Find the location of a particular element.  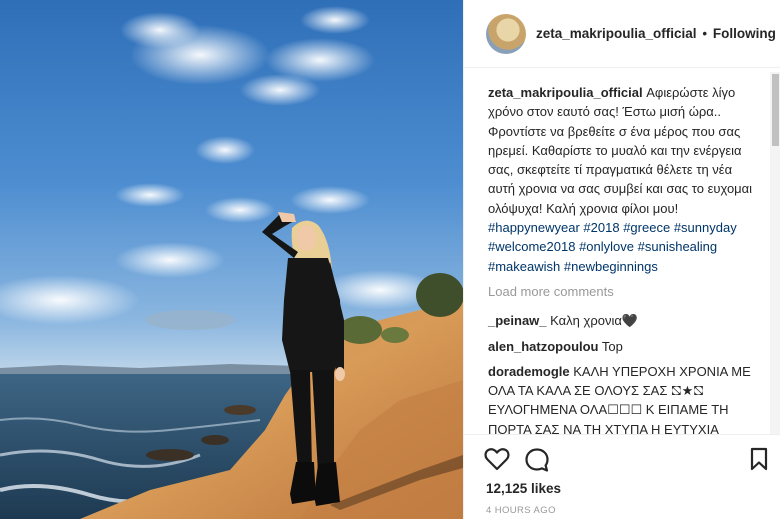

comment-item: _peinaw_ Καλη χρονια🖤 is located at coordinates (624, 320).